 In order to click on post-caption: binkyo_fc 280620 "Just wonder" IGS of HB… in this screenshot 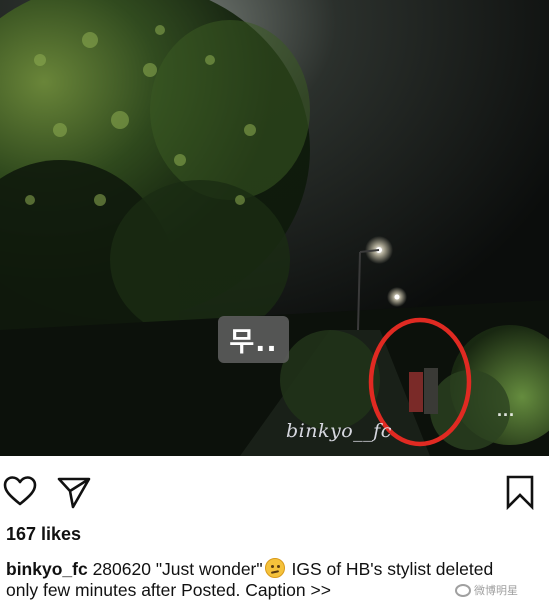, I will do `click(256, 579)`.